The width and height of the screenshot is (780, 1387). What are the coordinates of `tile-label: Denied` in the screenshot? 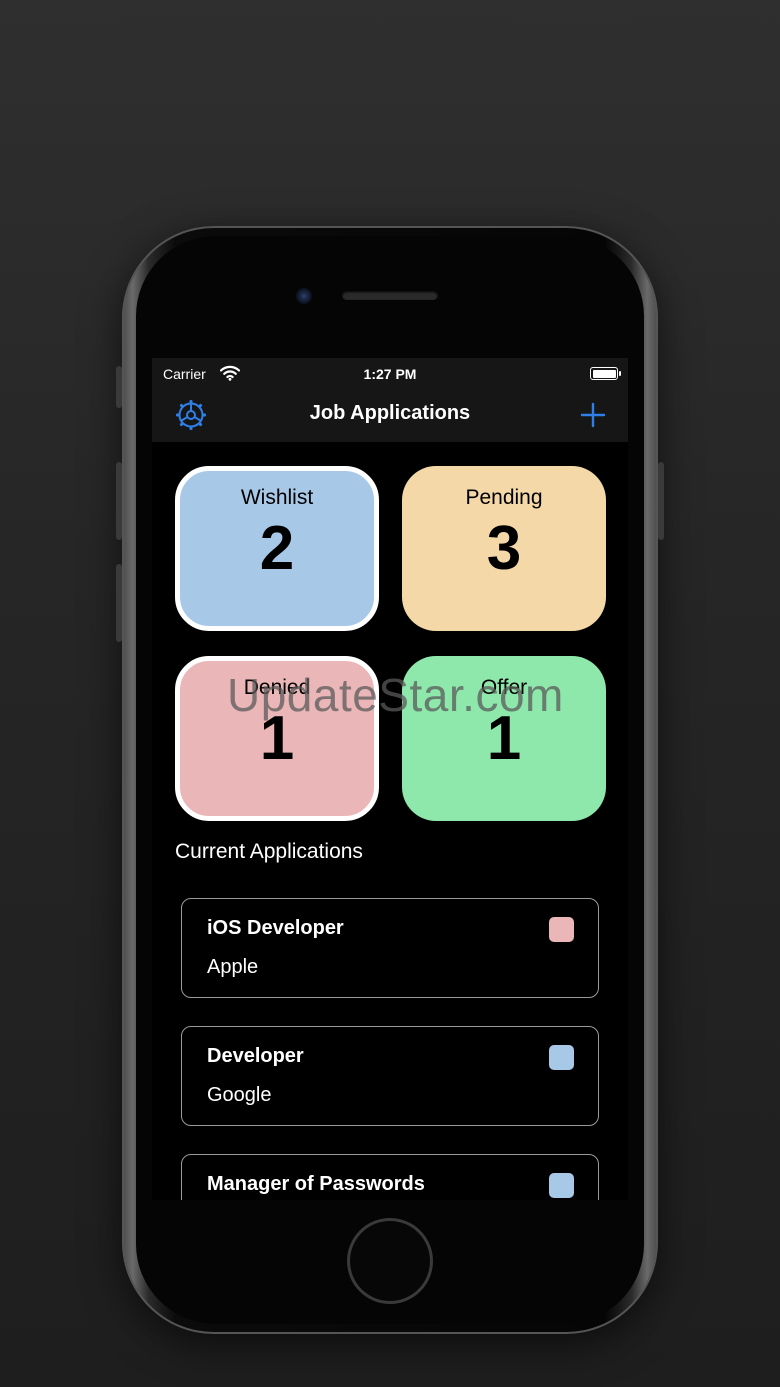 It's located at (277, 687).